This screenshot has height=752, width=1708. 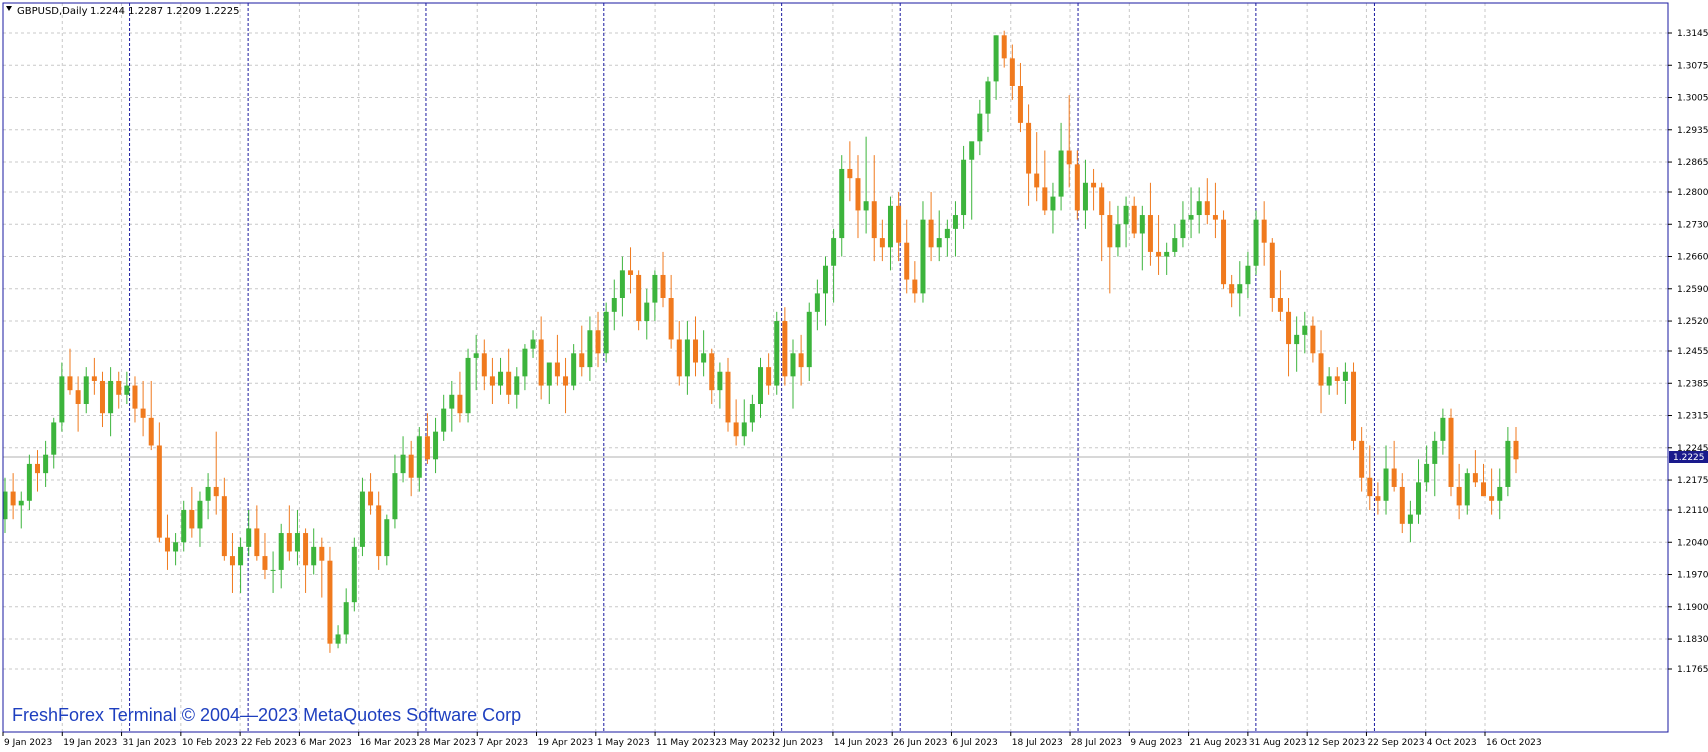 I want to click on time-tick-label: 10 Feb 2023, so click(x=210, y=743).